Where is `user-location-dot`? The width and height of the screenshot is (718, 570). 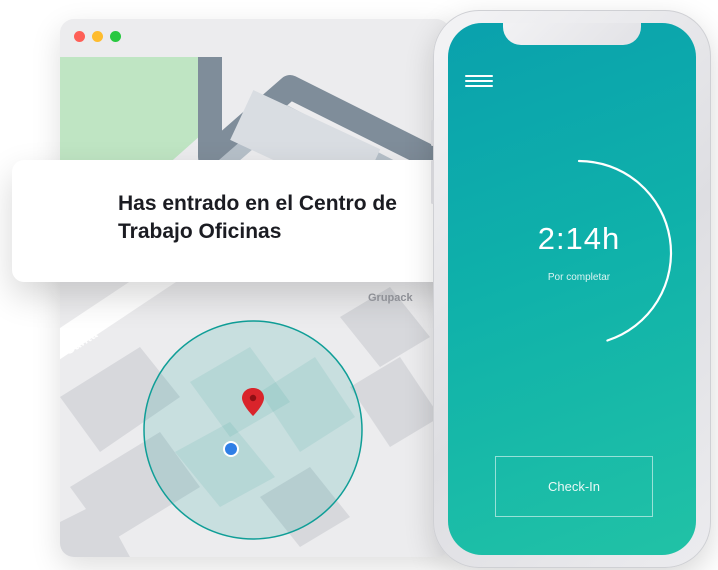
user-location-dot is located at coordinates (231, 449).